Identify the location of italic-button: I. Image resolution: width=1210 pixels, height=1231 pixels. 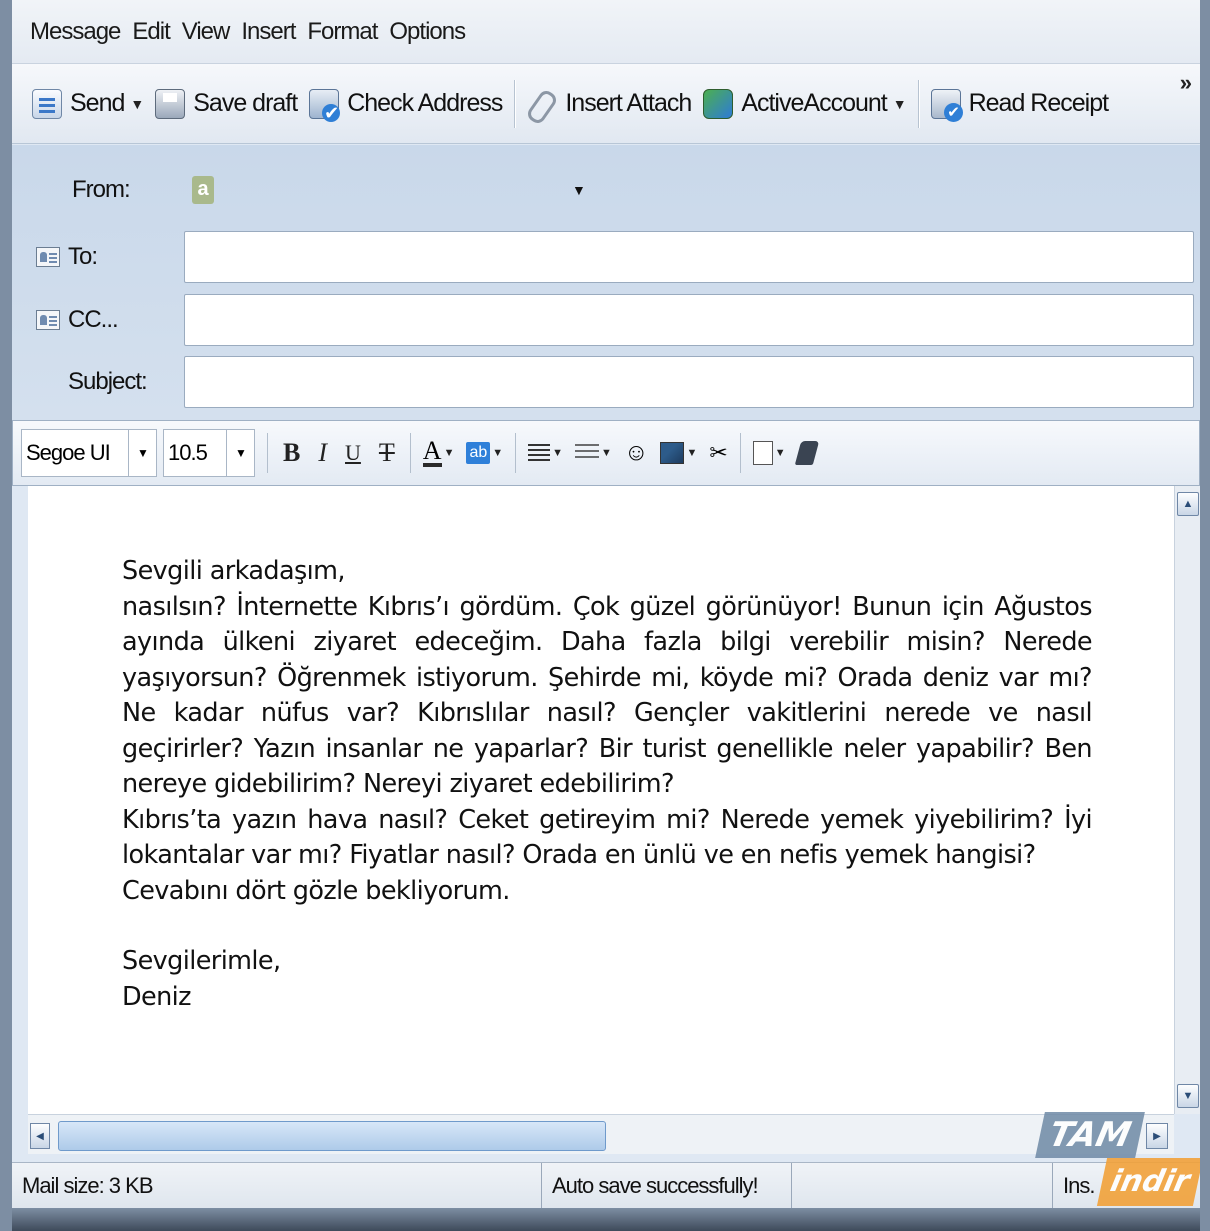
(322, 453).